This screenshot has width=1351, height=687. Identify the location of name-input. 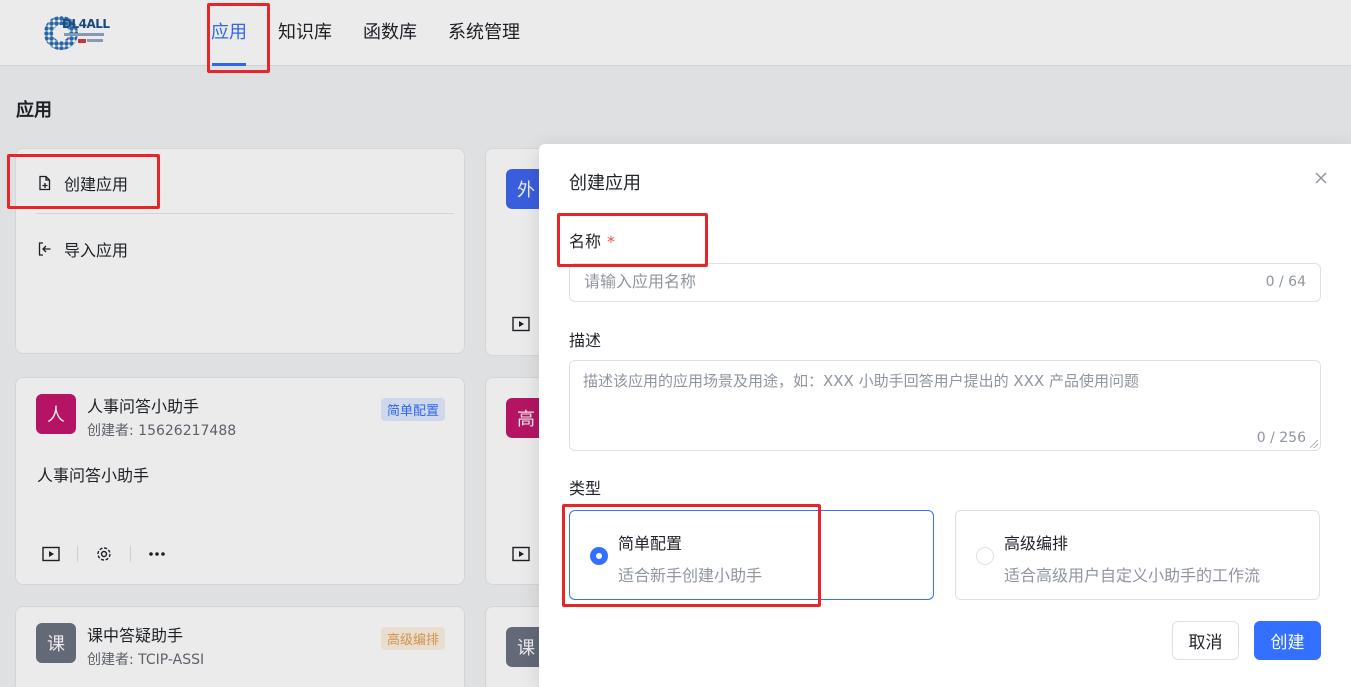
(904, 281).